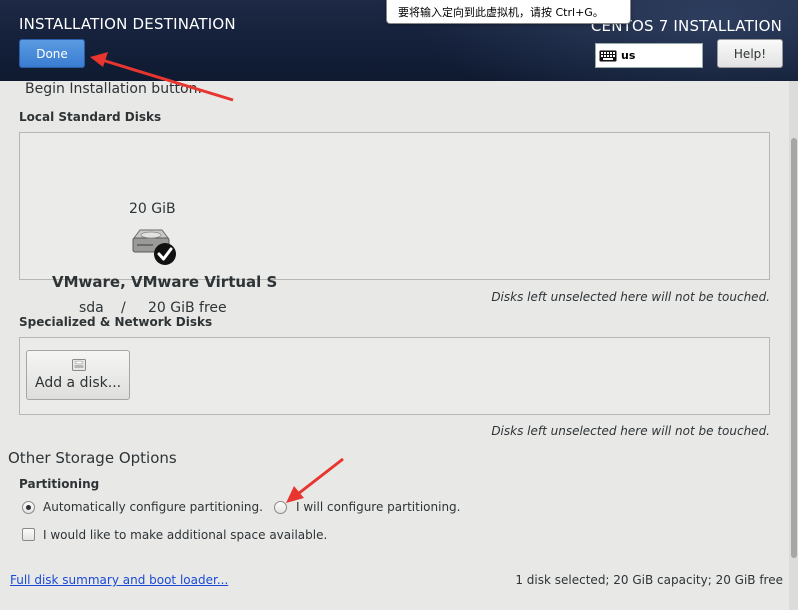  Describe the element at coordinates (79, 365) in the screenshot. I see `disk-add-icon` at that location.